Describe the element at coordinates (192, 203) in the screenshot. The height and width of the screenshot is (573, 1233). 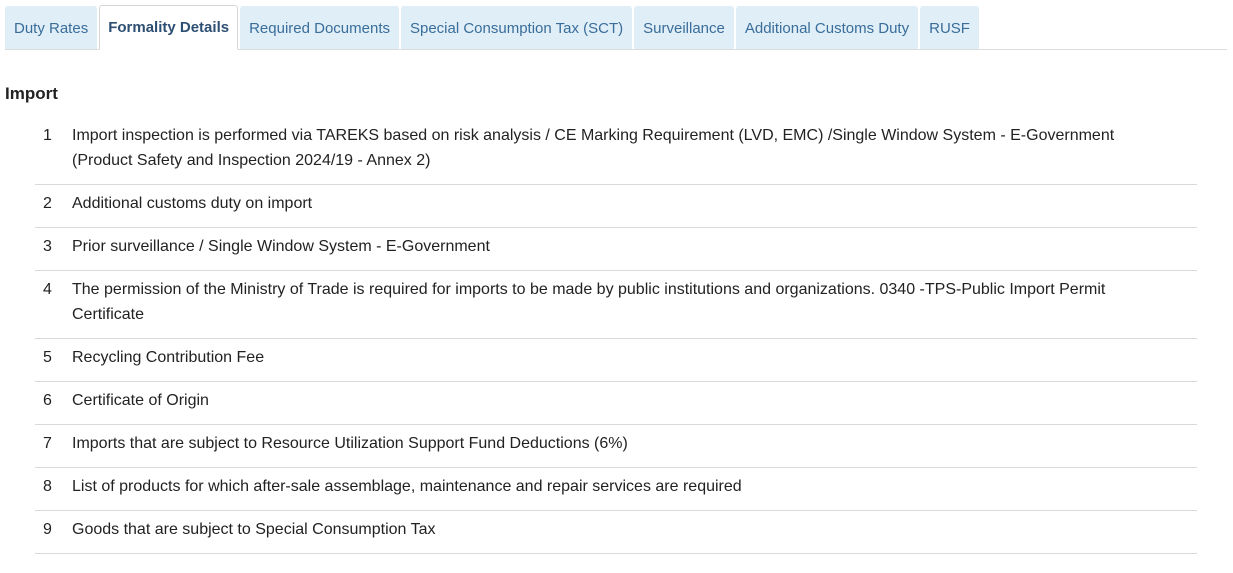
I see `item-text: Additional customs duty on import` at that location.